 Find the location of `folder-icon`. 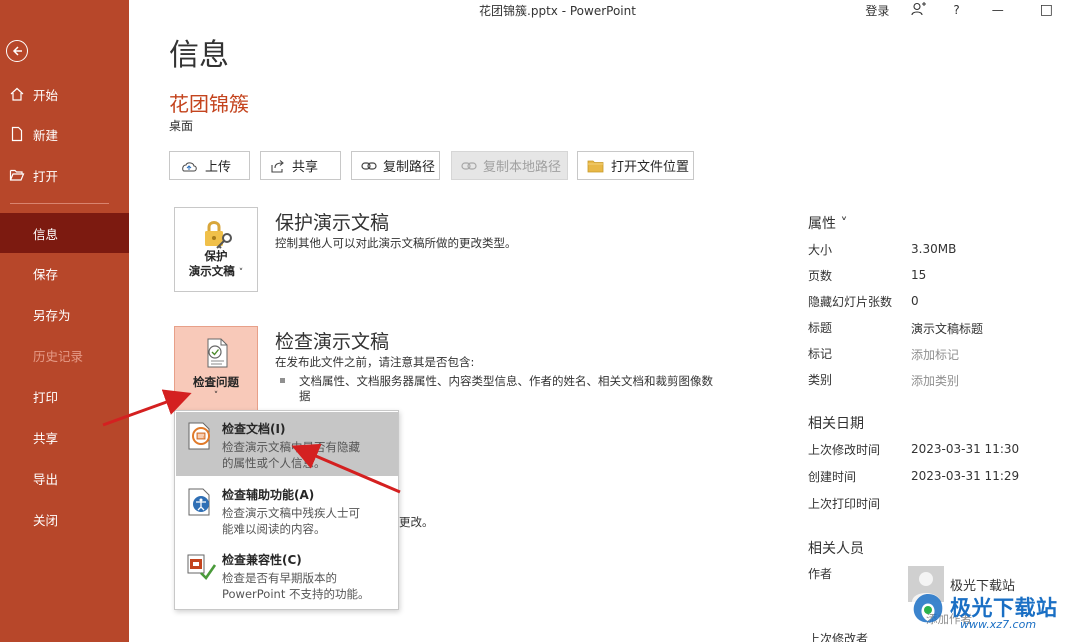

folder-icon is located at coordinates (595, 166).